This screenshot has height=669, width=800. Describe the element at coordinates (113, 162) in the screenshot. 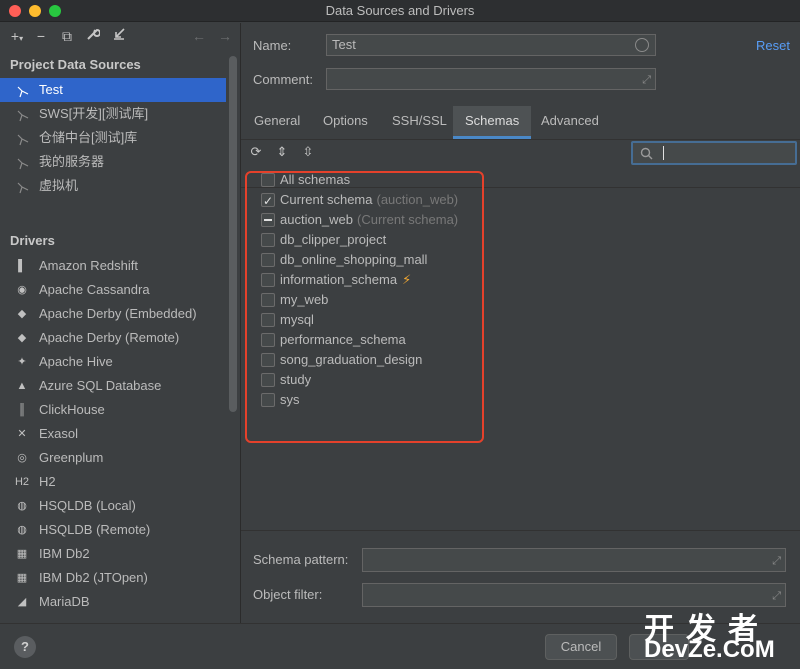

I see `datasource-item-my-server: 我的服务器` at that location.